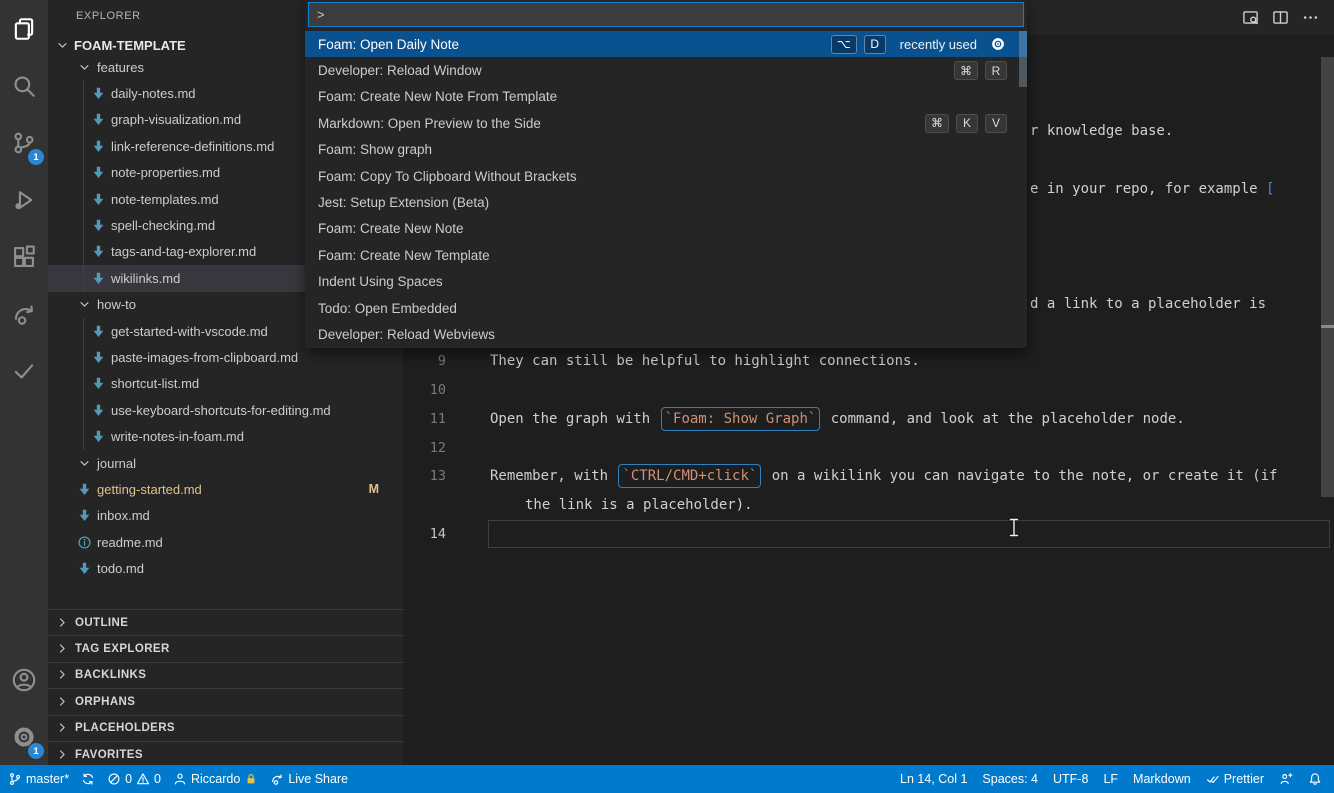 The height and width of the screenshot is (793, 1334). Describe the element at coordinates (380, 282) in the screenshot. I see `command-label: Indent Using Spaces` at that location.